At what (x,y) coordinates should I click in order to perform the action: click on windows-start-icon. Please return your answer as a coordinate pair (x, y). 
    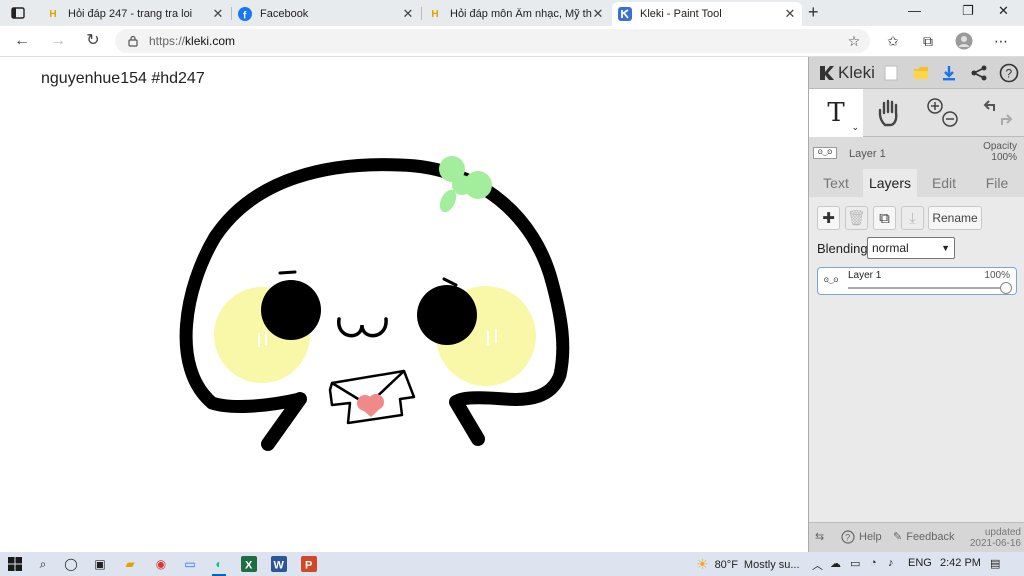
    Looking at the image, I should click on (15, 564).